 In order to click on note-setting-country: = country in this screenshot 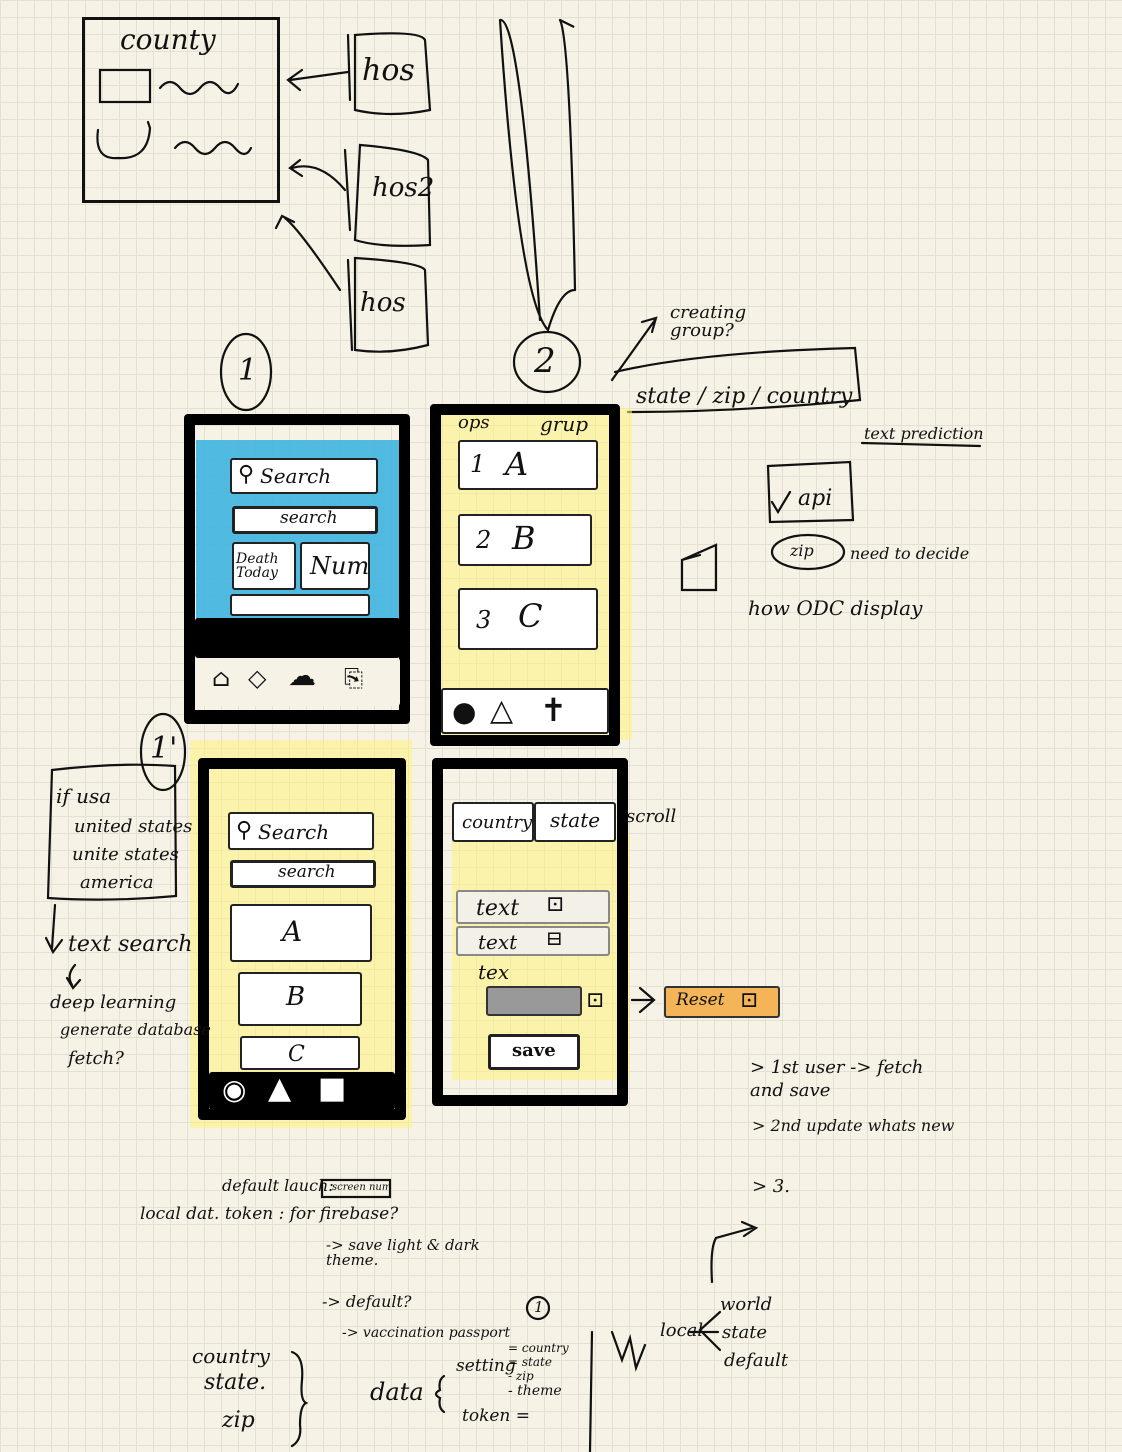, I will do `click(538, 1348)`.